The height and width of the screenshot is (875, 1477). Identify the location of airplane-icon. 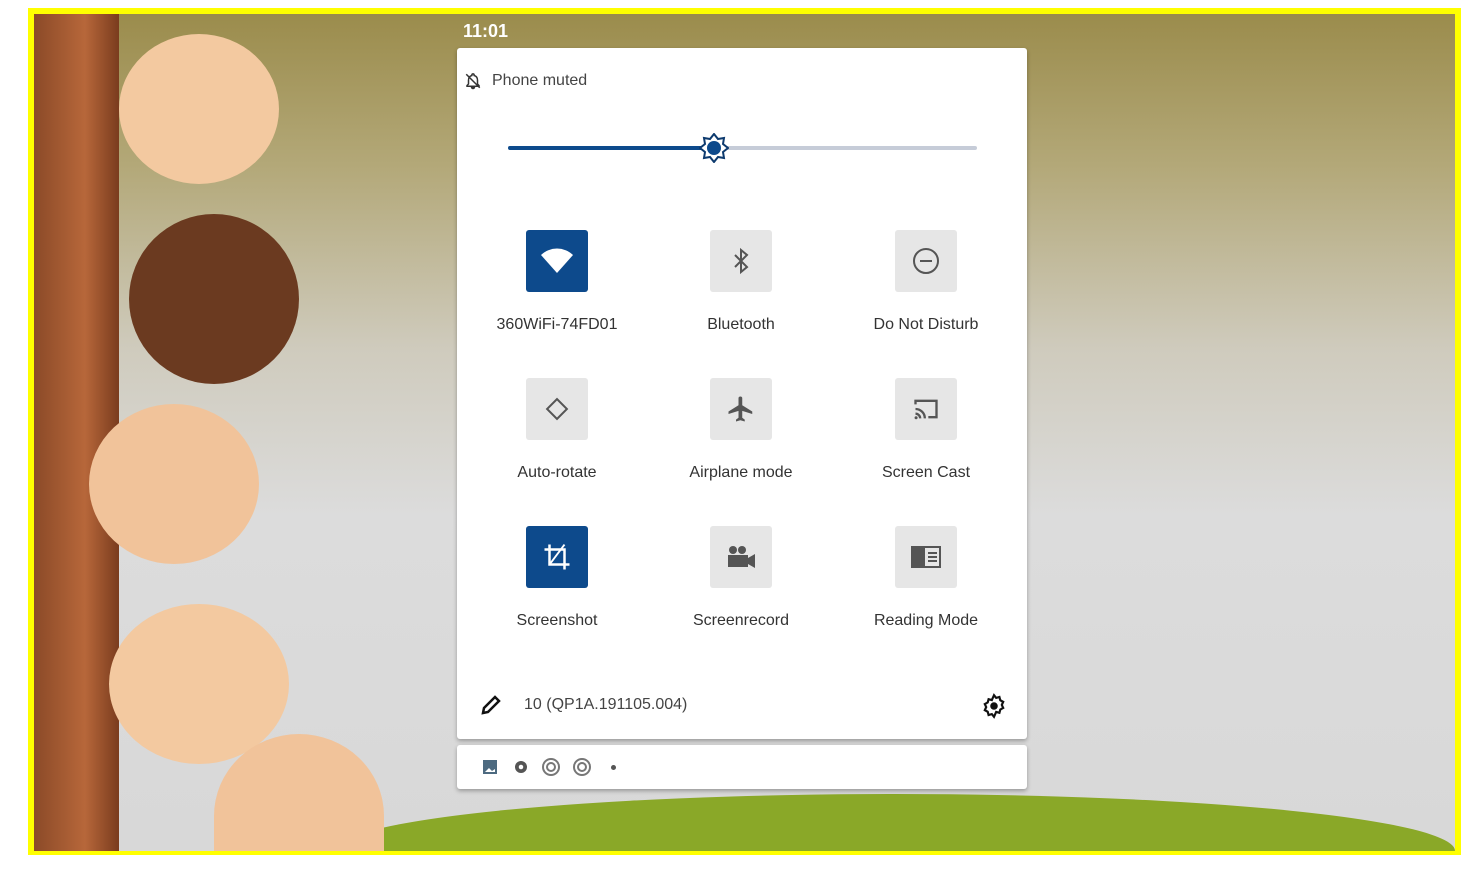
(741, 409).